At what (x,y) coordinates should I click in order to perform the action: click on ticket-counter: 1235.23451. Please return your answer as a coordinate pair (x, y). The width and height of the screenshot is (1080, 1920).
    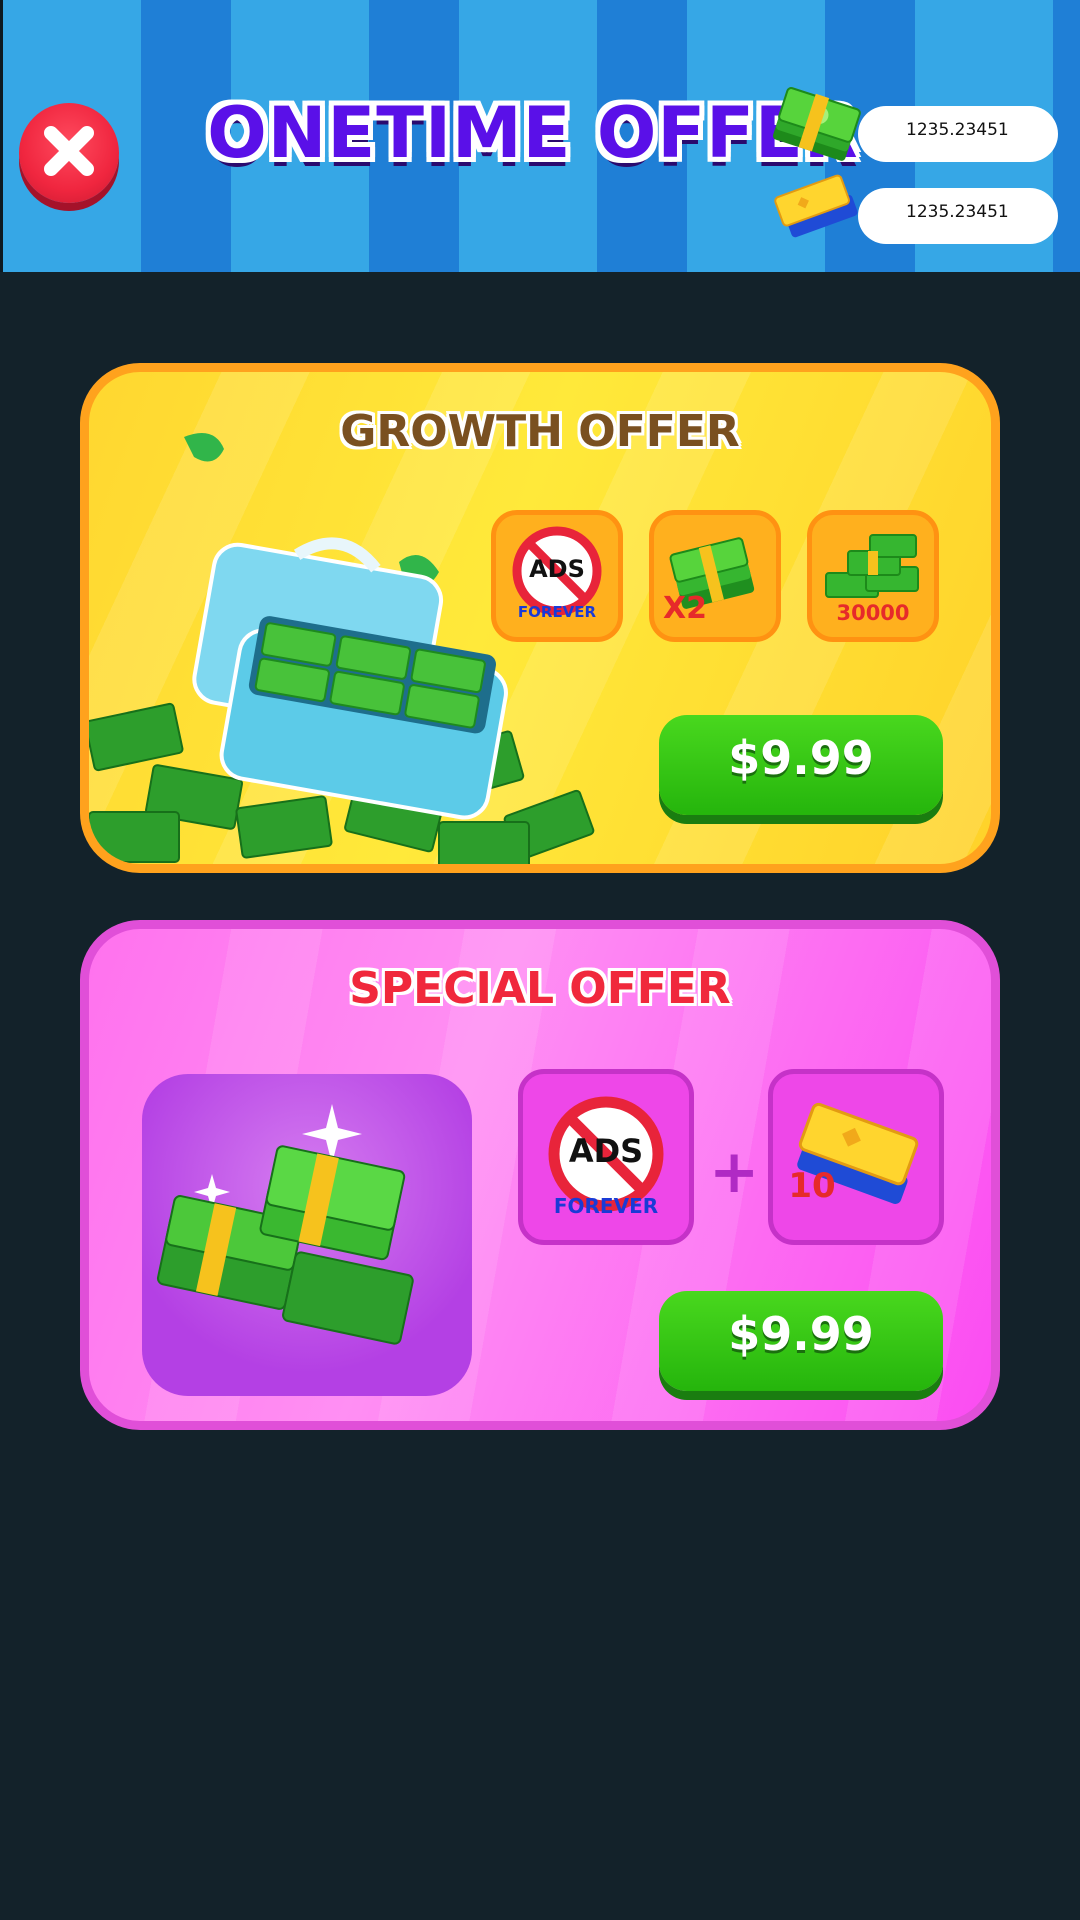
    Looking at the image, I should click on (916, 209).